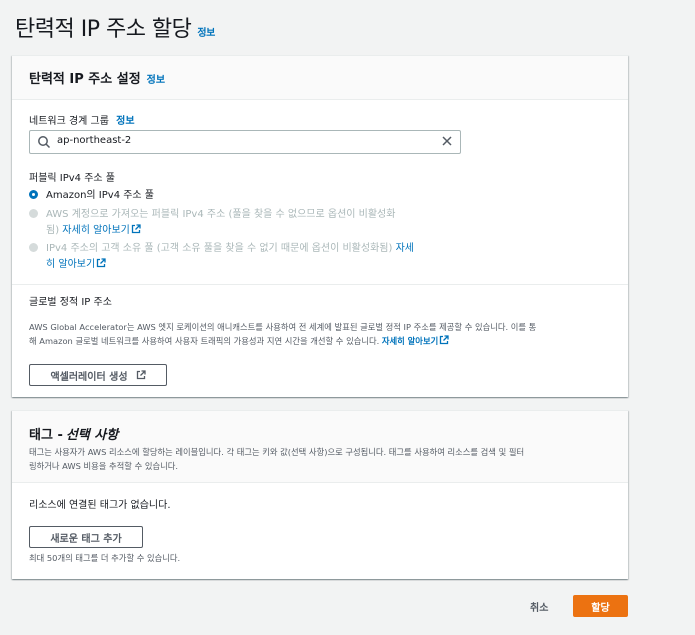  Describe the element at coordinates (96, 230) in the screenshot. I see `byoip-learn-more-text: 자세히 알아보기` at that location.